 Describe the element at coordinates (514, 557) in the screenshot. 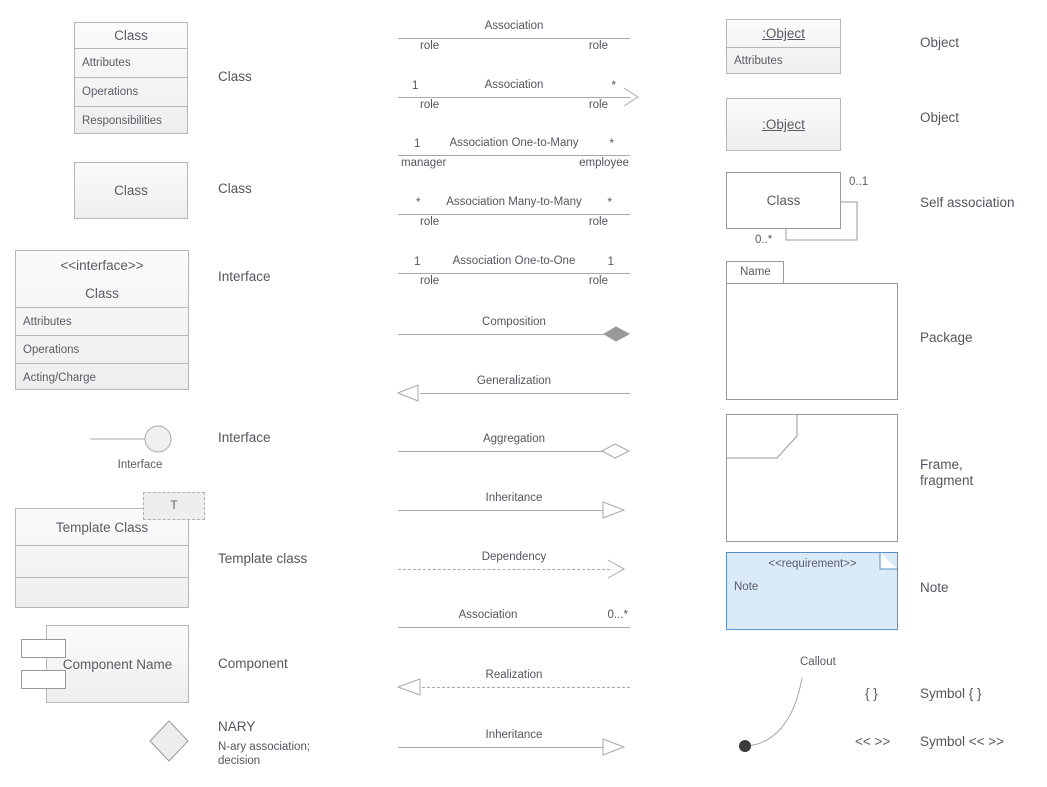

I see `relation-label: Dependency` at that location.